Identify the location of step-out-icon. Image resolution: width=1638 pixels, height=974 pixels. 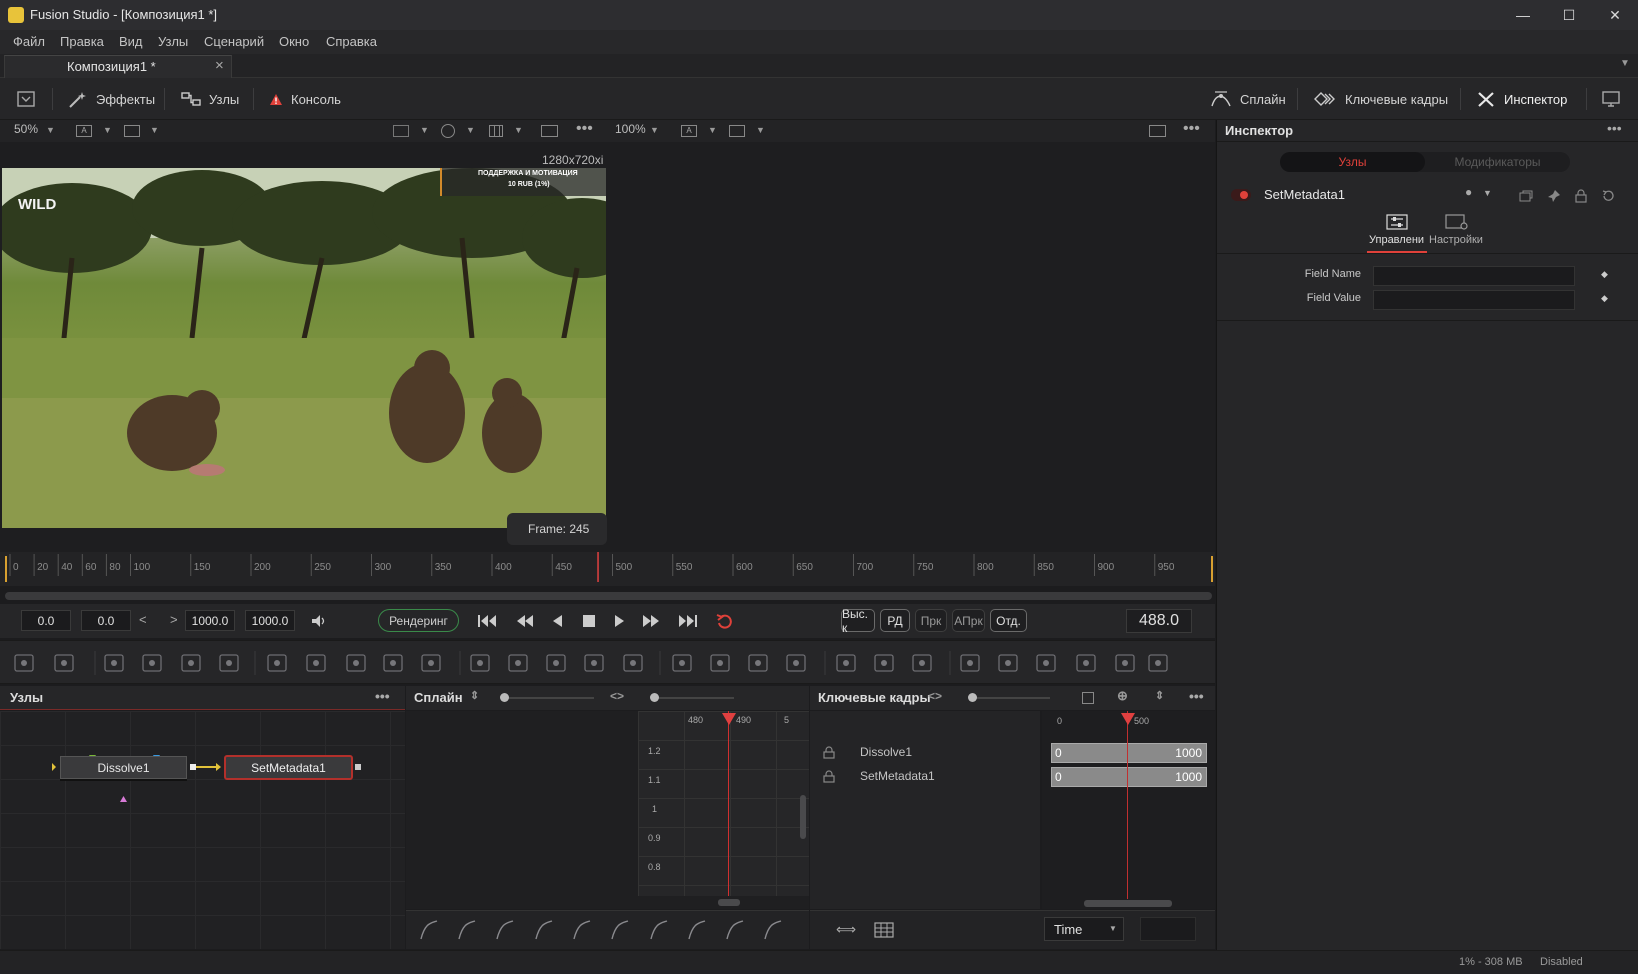
(582, 930).